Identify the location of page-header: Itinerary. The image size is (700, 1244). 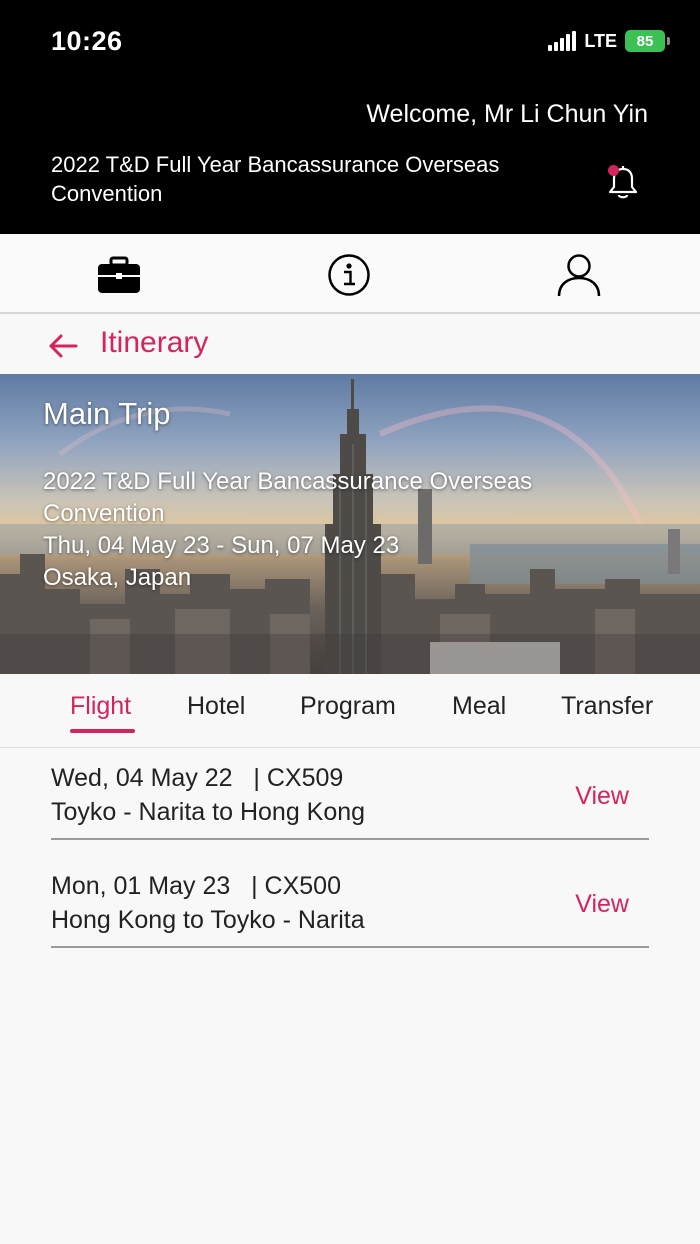
(350, 345).